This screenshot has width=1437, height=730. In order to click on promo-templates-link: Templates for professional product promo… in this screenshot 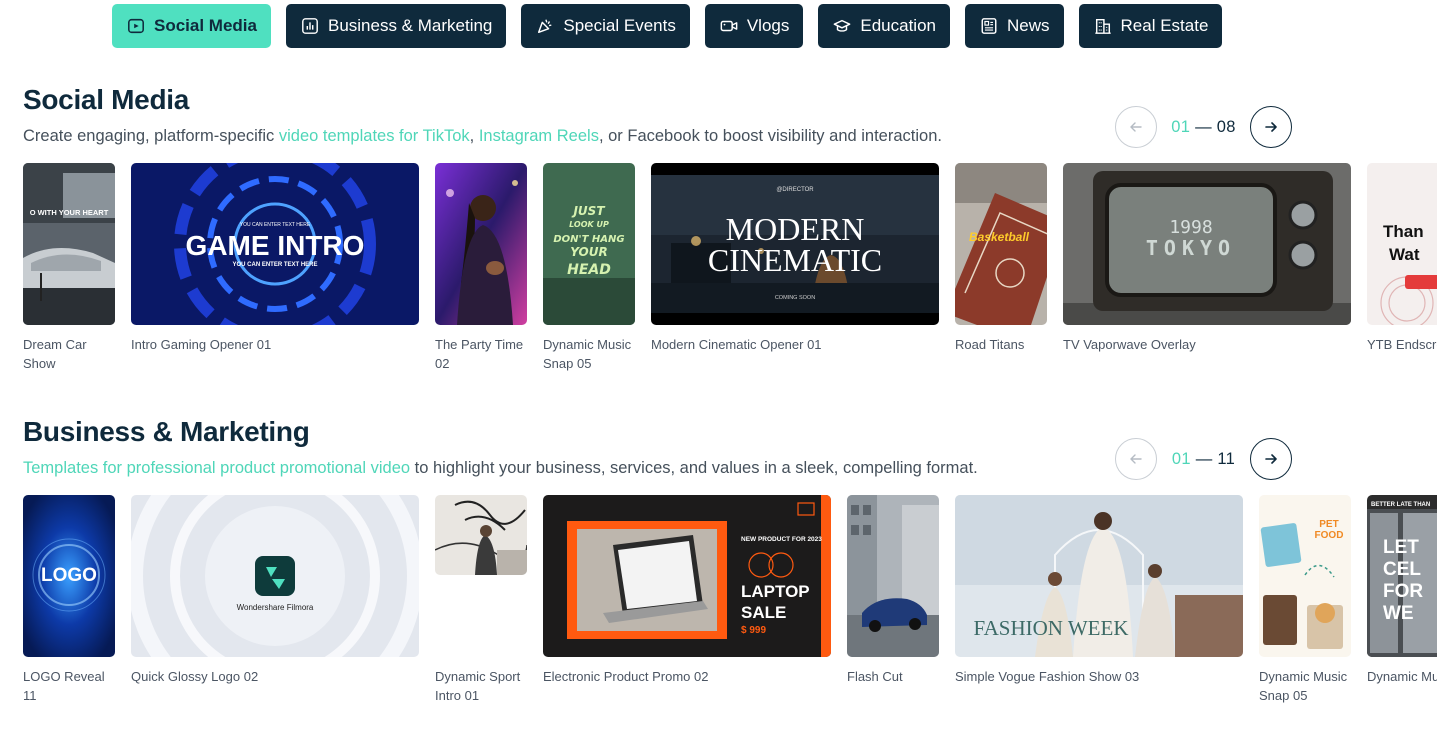, I will do `click(216, 468)`.